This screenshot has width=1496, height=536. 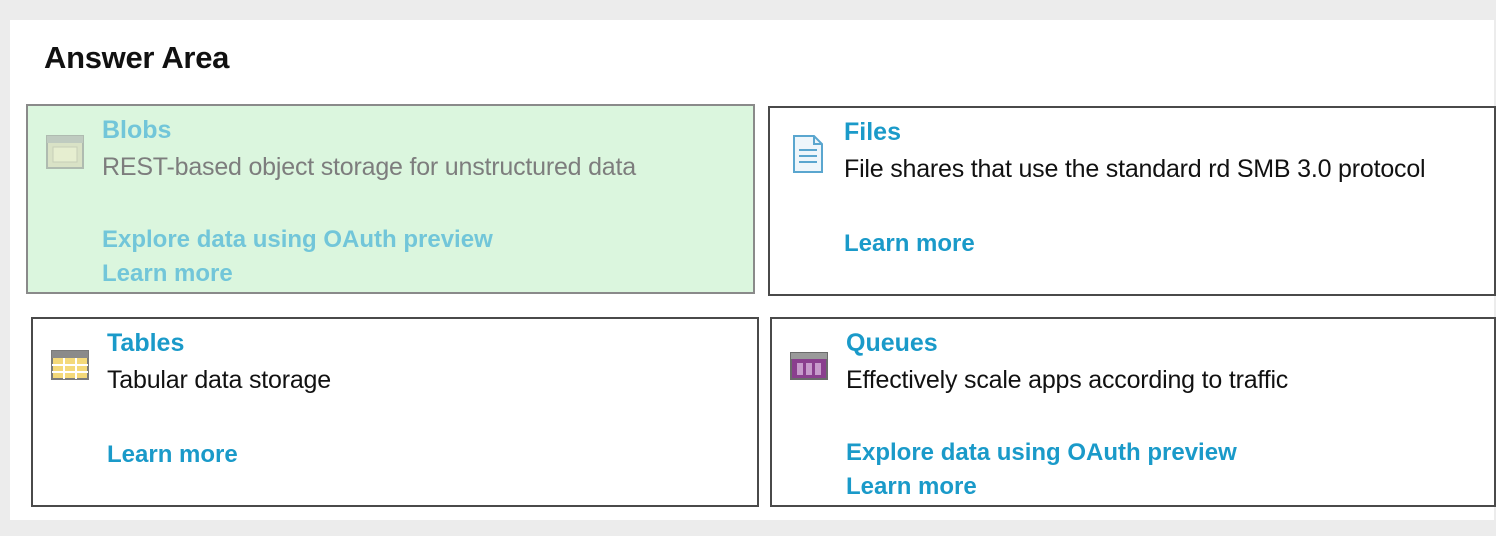 What do you see at coordinates (219, 380) in the screenshot?
I see `card-description: Tabular data storage` at bounding box center [219, 380].